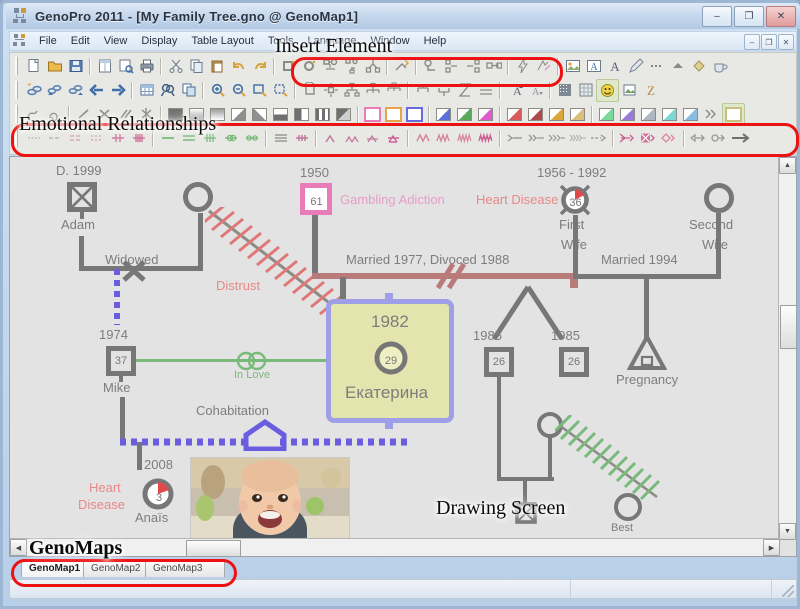  What do you see at coordinates (740, 138) in the screenshot?
I see `emo-bold-arrow-icon` at bounding box center [740, 138].